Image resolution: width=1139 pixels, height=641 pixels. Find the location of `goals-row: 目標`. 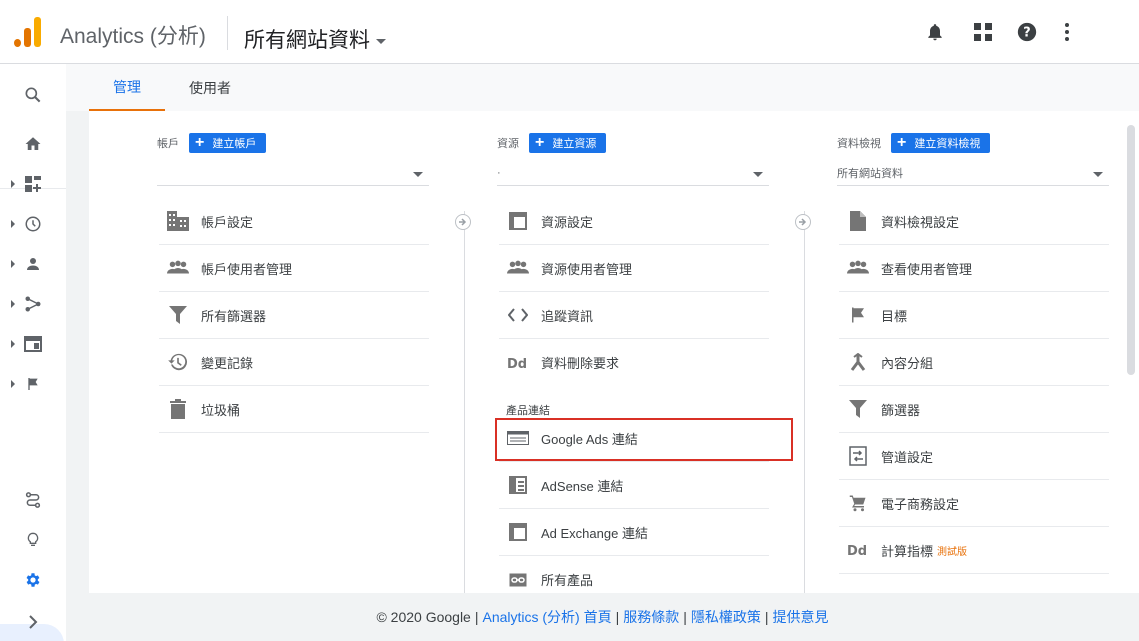

goals-row: 目標 is located at coordinates (974, 315).